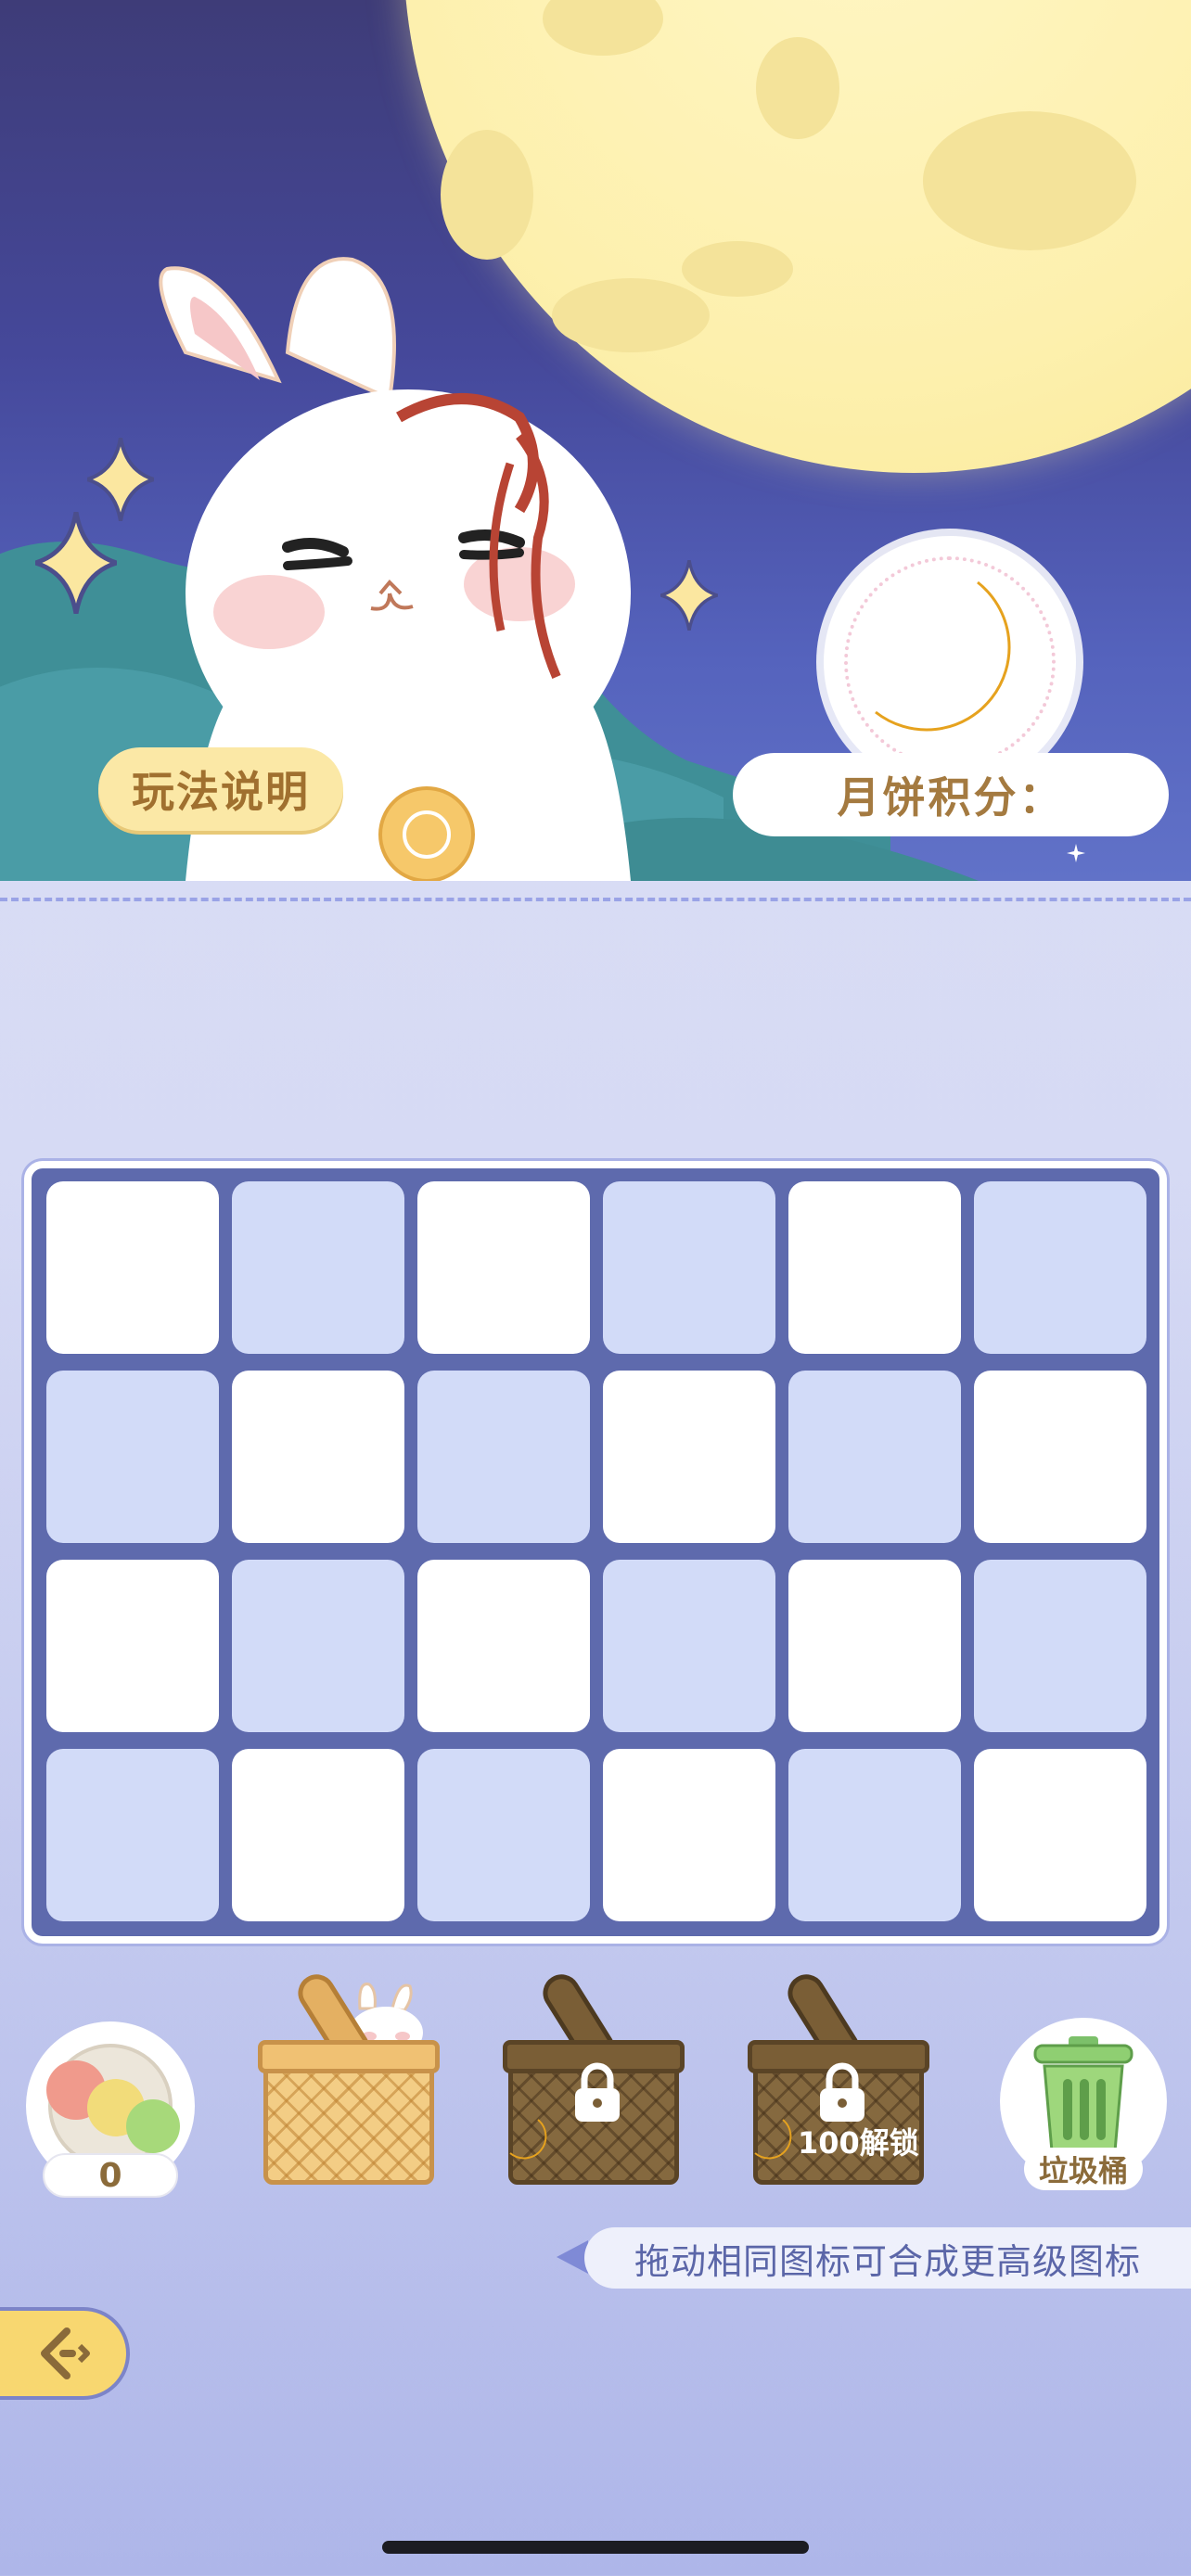 This screenshot has width=1191, height=2576. I want to click on hint-arrow-icon, so click(572, 2257).